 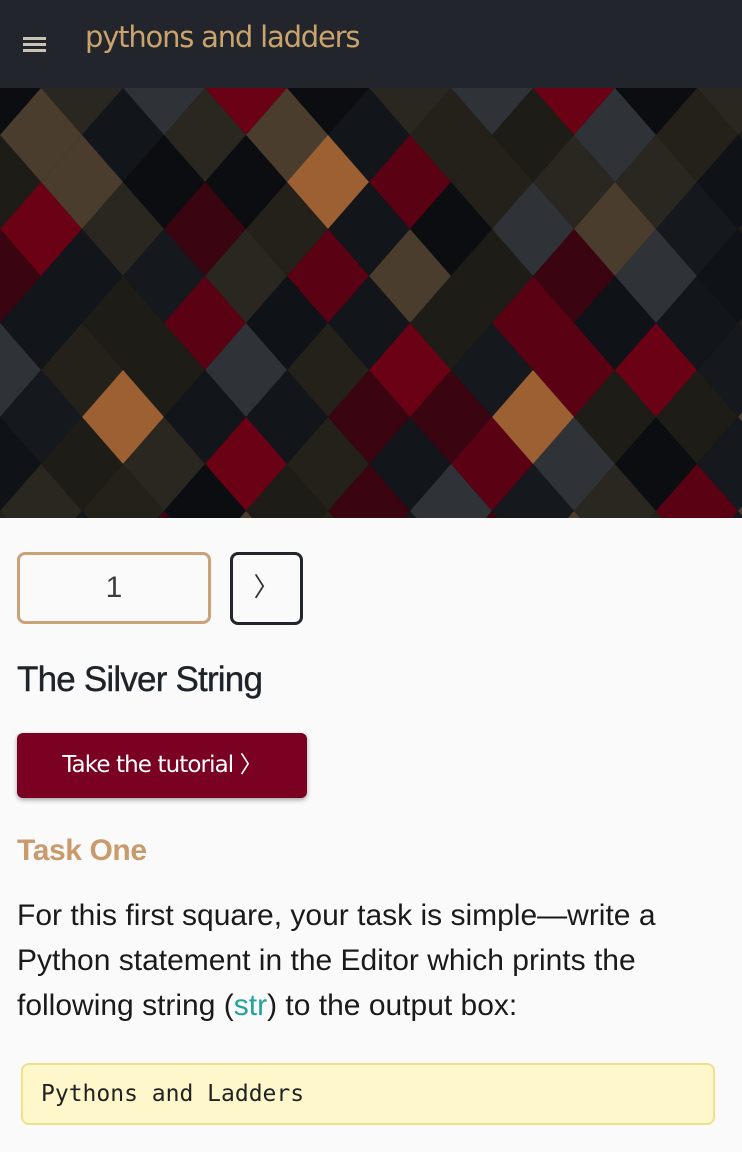 I want to click on next-square-button: 〉, so click(x=266, y=588).